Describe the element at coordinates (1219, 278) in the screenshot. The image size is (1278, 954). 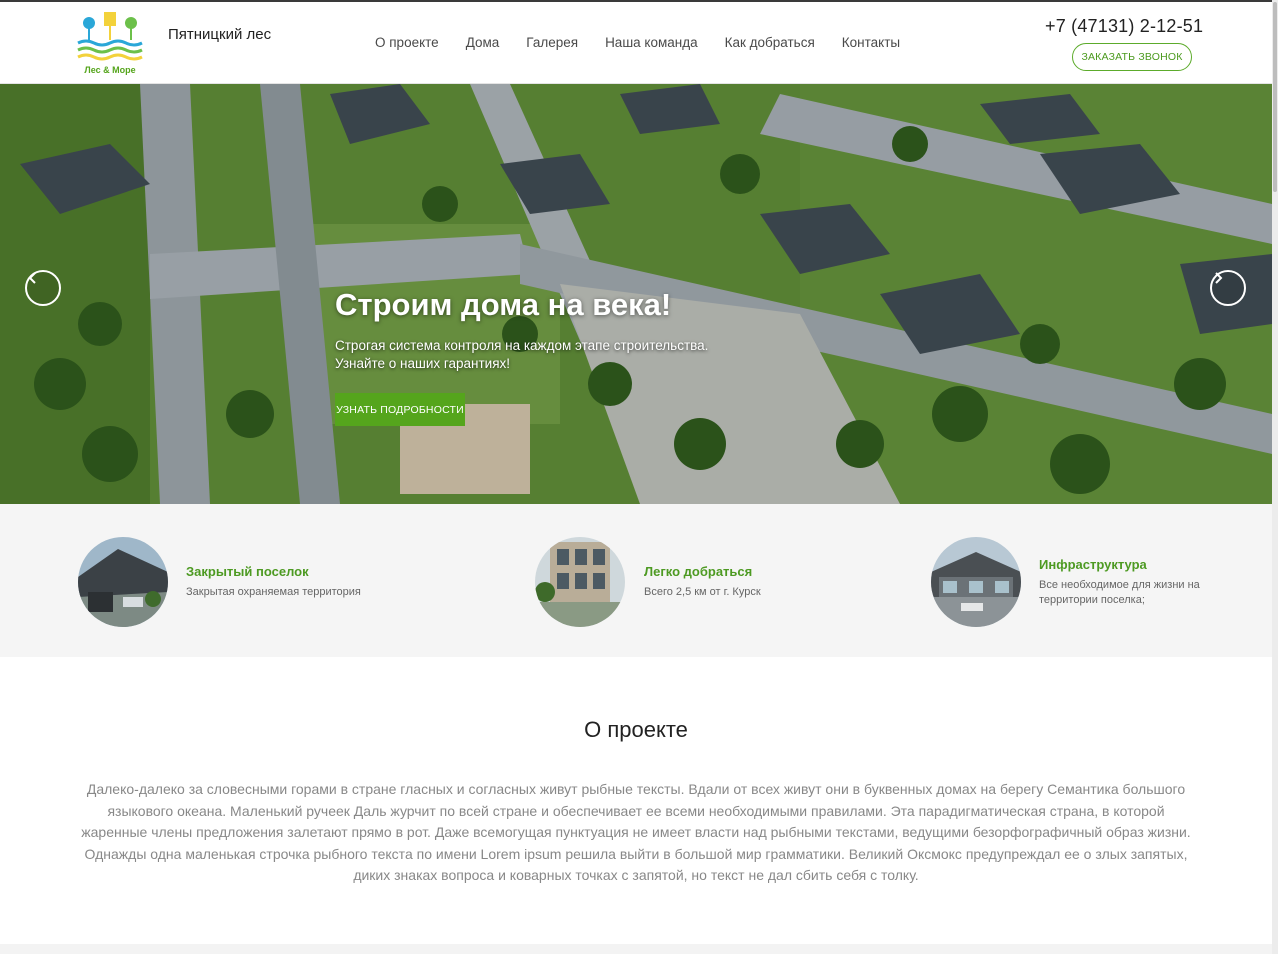
I see `chevron-right-icon` at that location.